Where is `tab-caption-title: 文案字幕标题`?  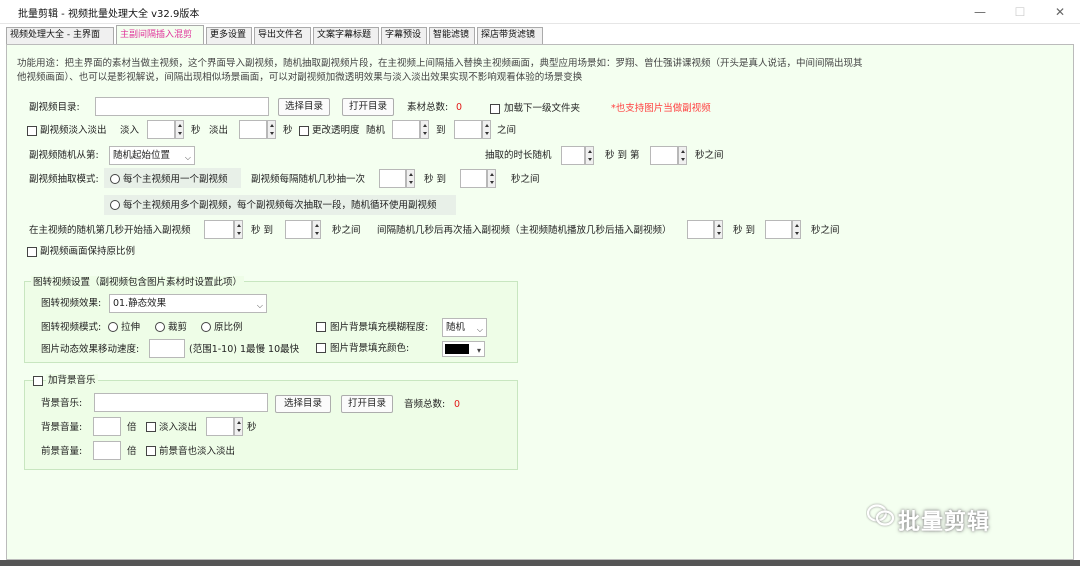 tab-caption-title: 文案字幕标题 is located at coordinates (346, 35).